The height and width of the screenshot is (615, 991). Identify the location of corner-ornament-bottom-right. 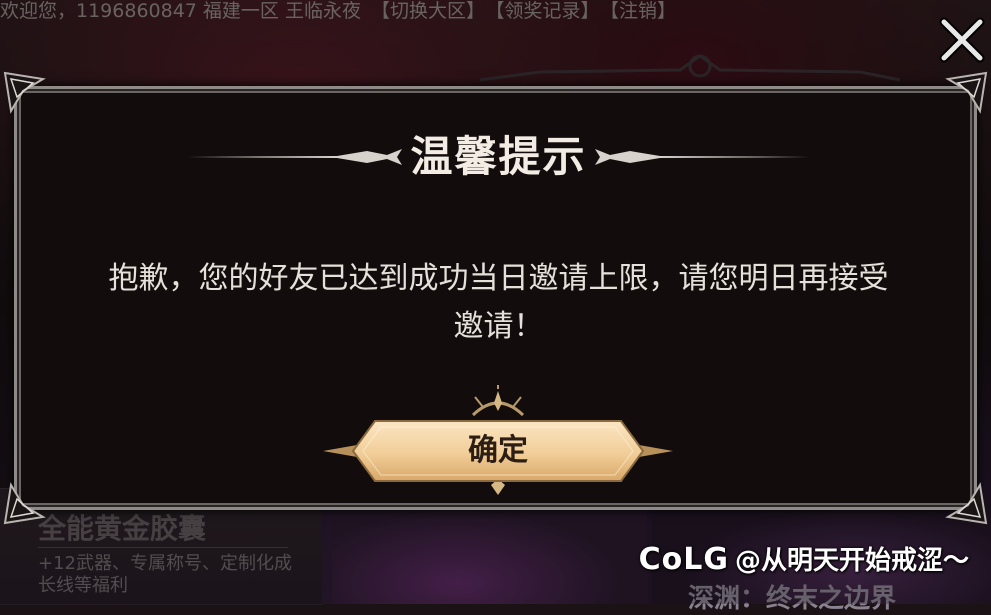
(966, 503).